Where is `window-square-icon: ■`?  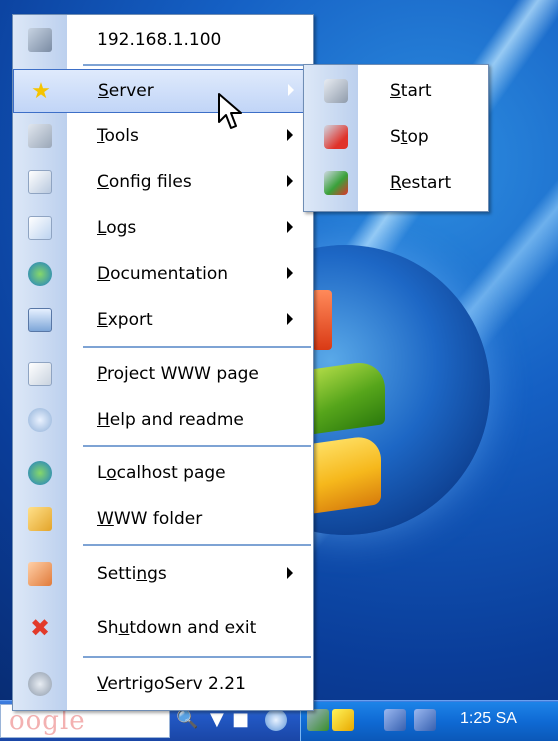
window-square-icon: ■ is located at coordinates (240, 720).